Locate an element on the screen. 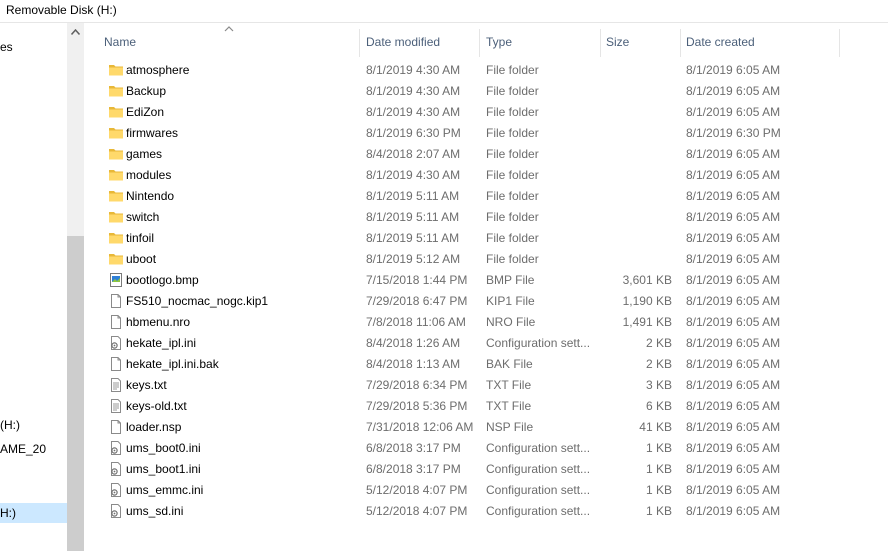 The height and width of the screenshot is (551, 888). nav-scrollbar is located at coordinates (75, 287).